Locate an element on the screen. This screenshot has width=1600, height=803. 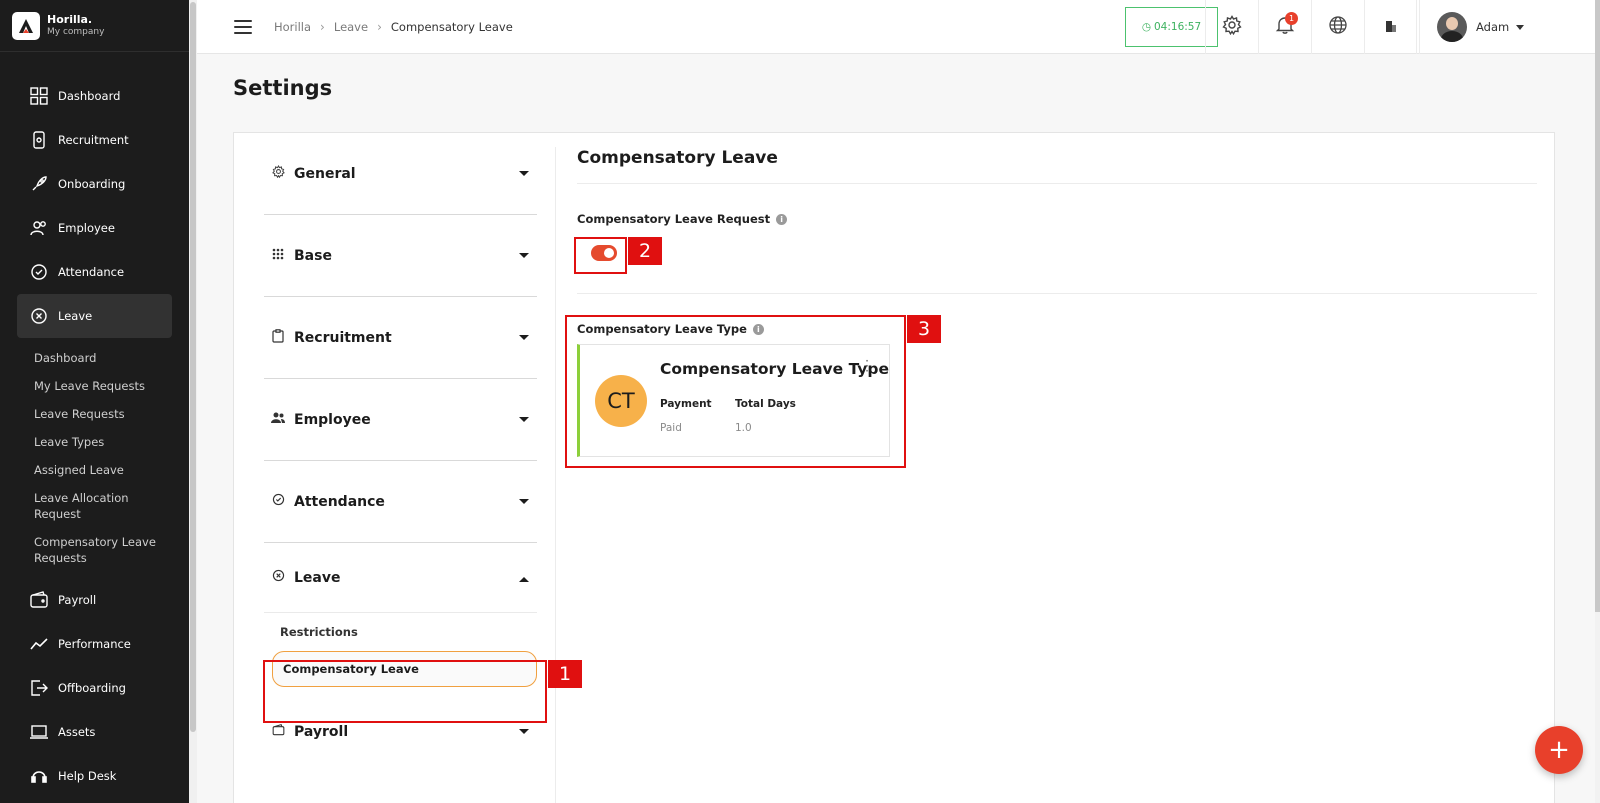
company-name: My company is located at coordinates (76, 31).